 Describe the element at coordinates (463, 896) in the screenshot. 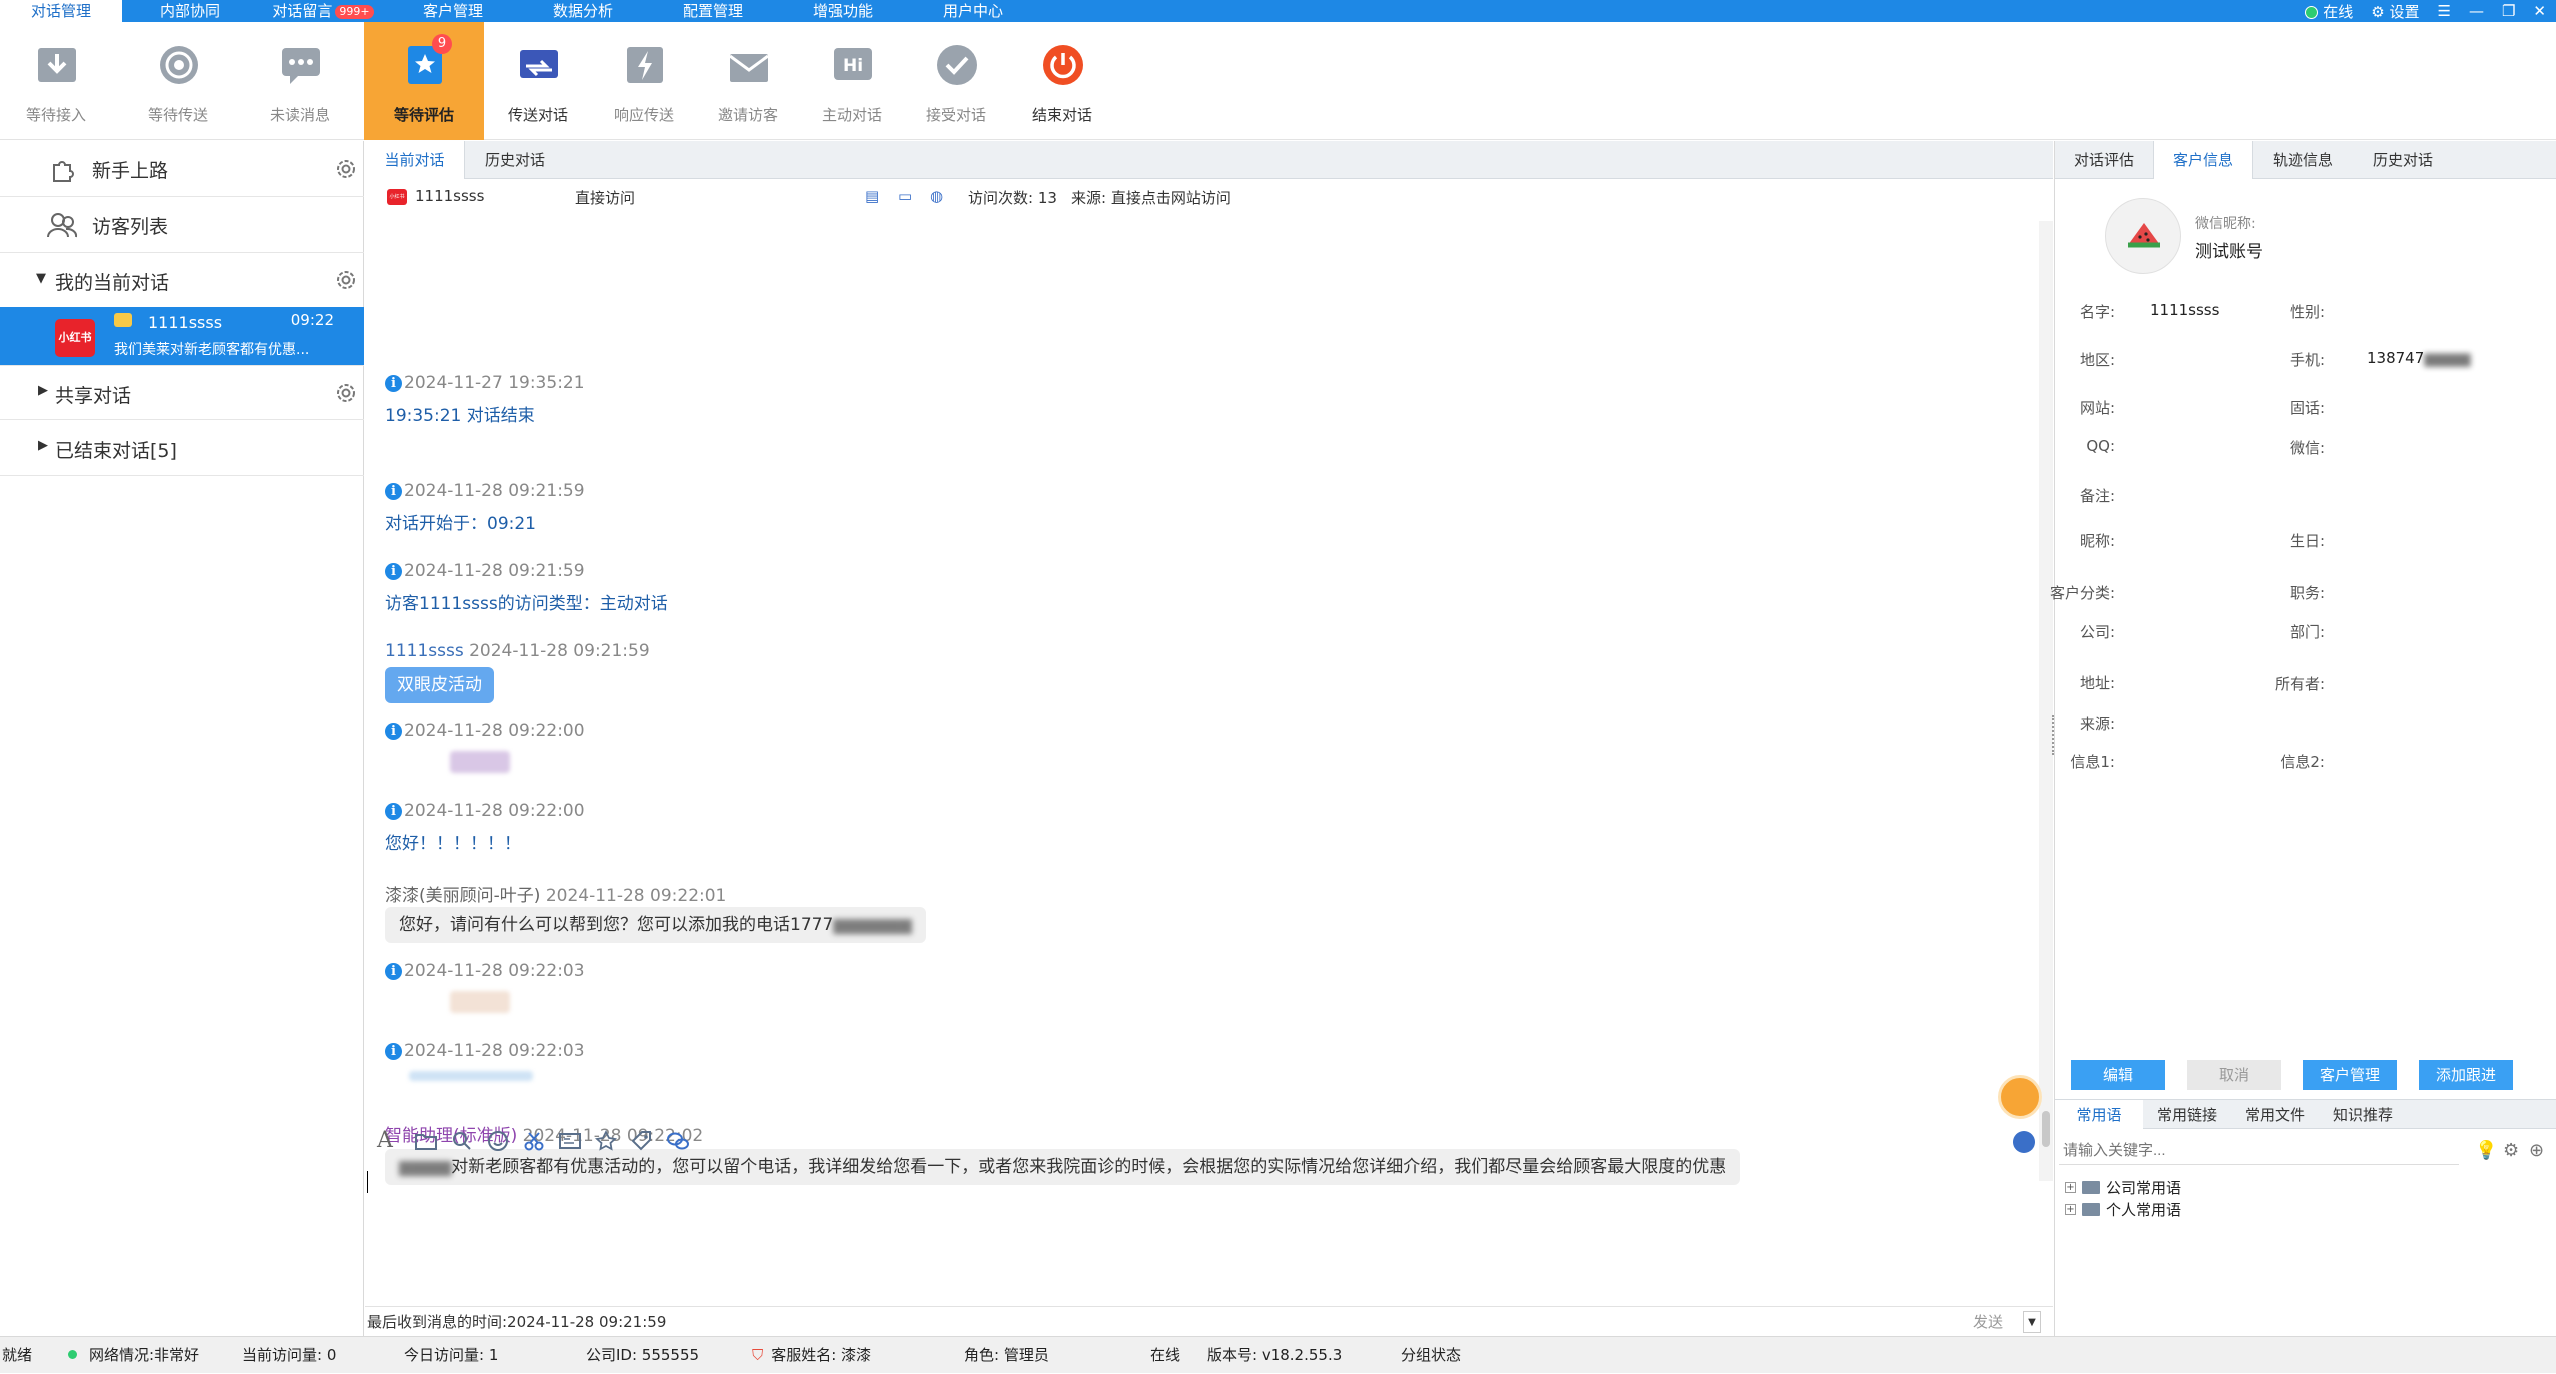

I see `message-sender: 漆漆(美丽顾问-叶子)` at that location.